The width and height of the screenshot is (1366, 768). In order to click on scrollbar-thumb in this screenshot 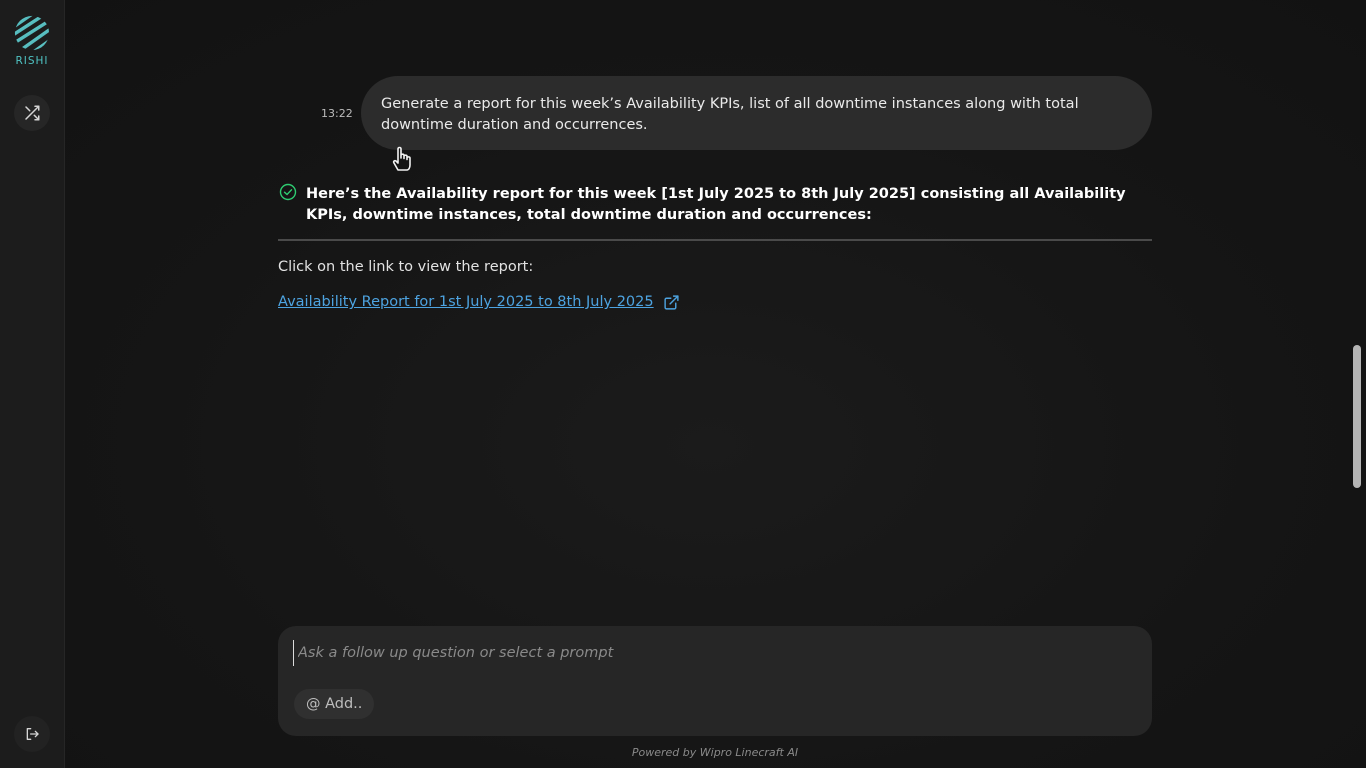, I will do `click(1357, 416)`.